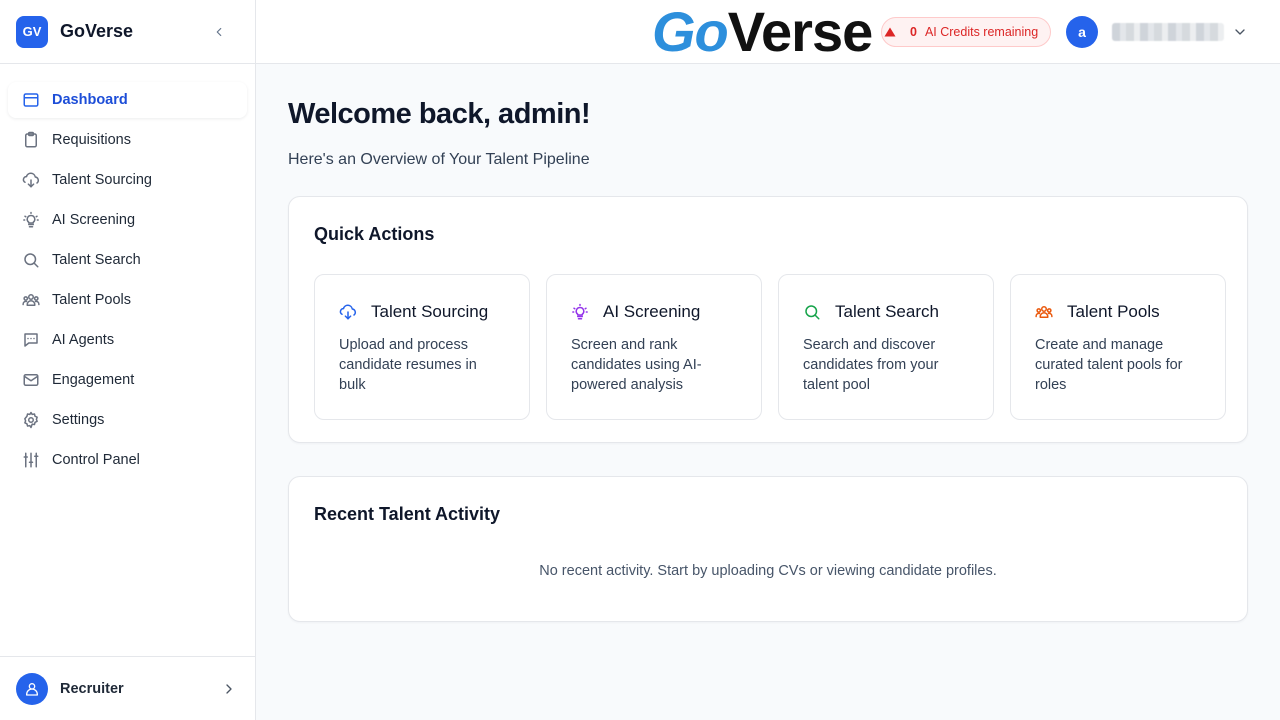 Image resolution: width=1280 pixels, height=720 pixels. I want to click on sidebar-item-dashboard: Dashboard, so click(127, 100).